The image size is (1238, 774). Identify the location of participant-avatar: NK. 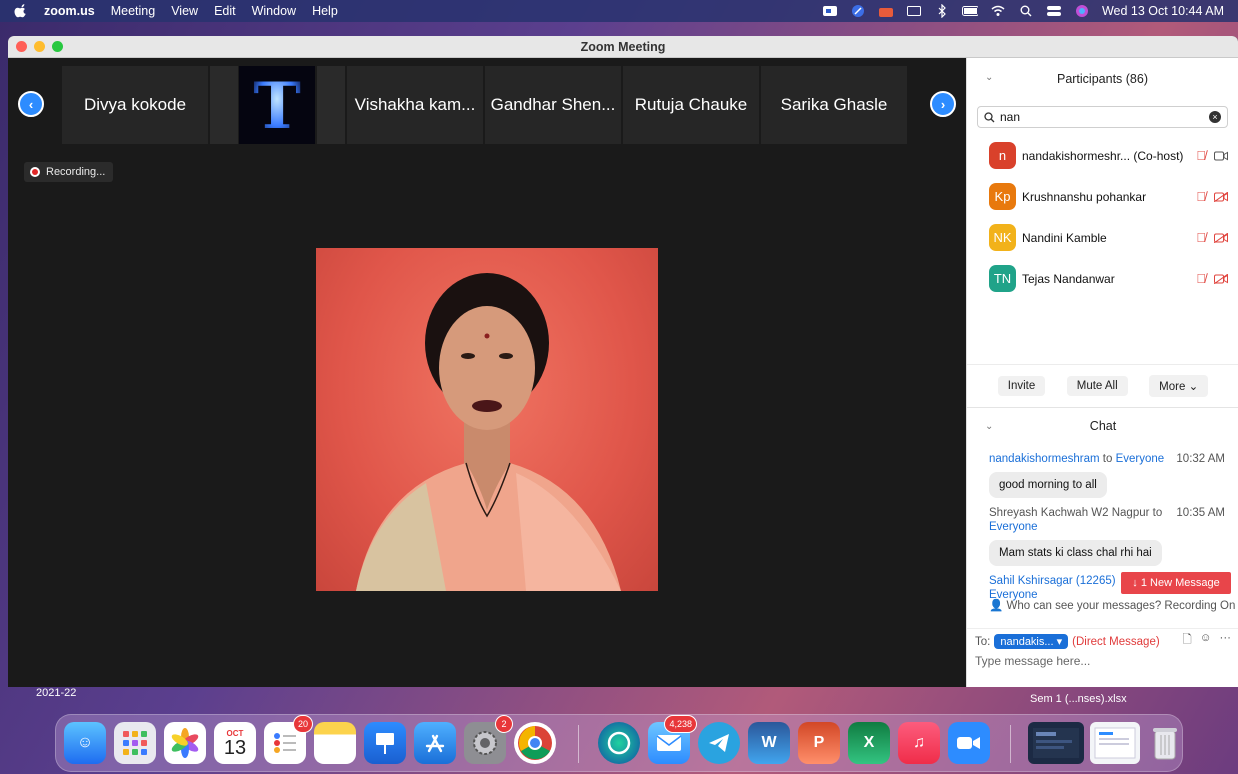
(1002, 237).